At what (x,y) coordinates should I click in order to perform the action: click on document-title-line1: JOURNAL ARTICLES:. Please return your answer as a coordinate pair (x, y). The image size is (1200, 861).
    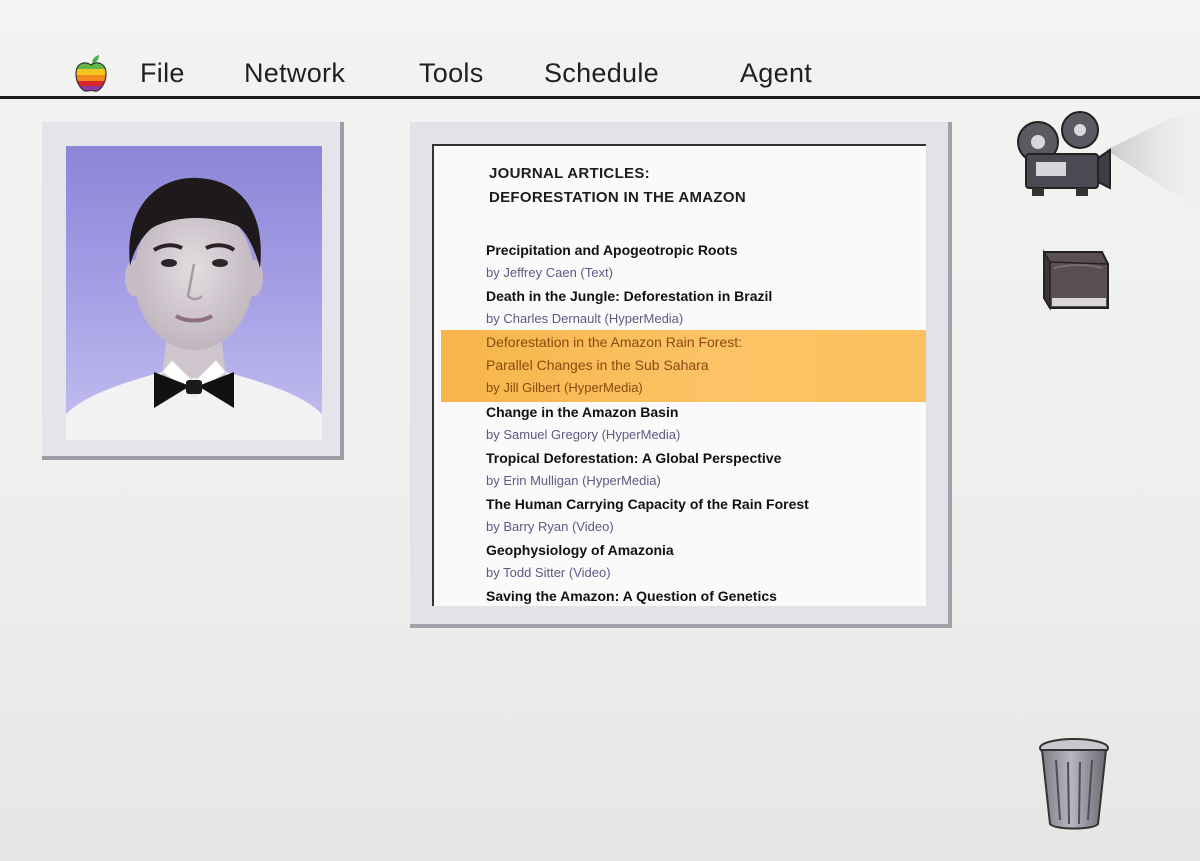
    Looking at the image, I should click on (569, 173).